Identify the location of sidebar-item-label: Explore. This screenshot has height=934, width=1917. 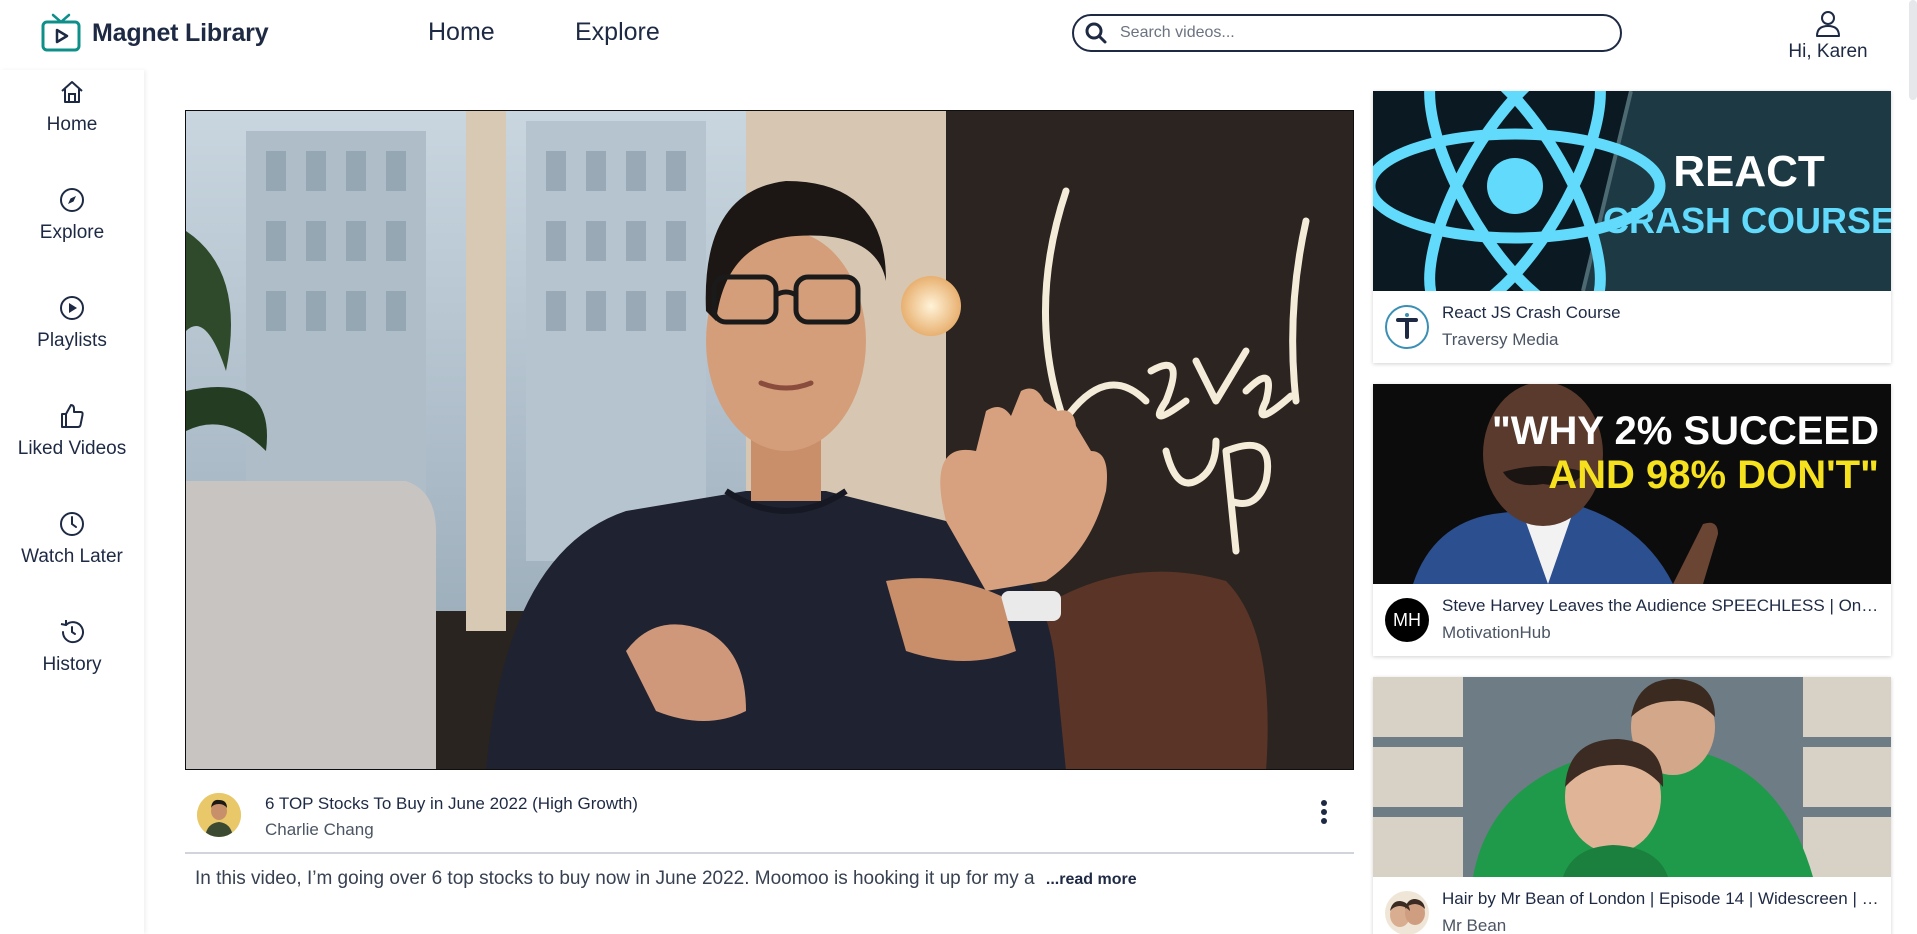
(72, 232).